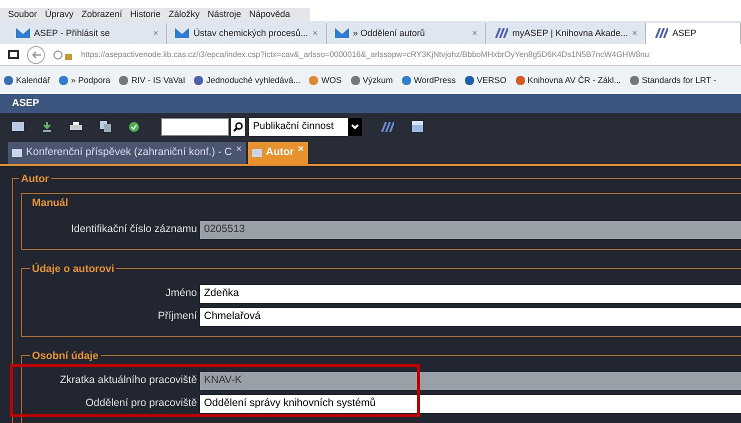  Describe the element at coordinates (184, 15) in the screenshot. I see `menu-item: Záložky` at that location.